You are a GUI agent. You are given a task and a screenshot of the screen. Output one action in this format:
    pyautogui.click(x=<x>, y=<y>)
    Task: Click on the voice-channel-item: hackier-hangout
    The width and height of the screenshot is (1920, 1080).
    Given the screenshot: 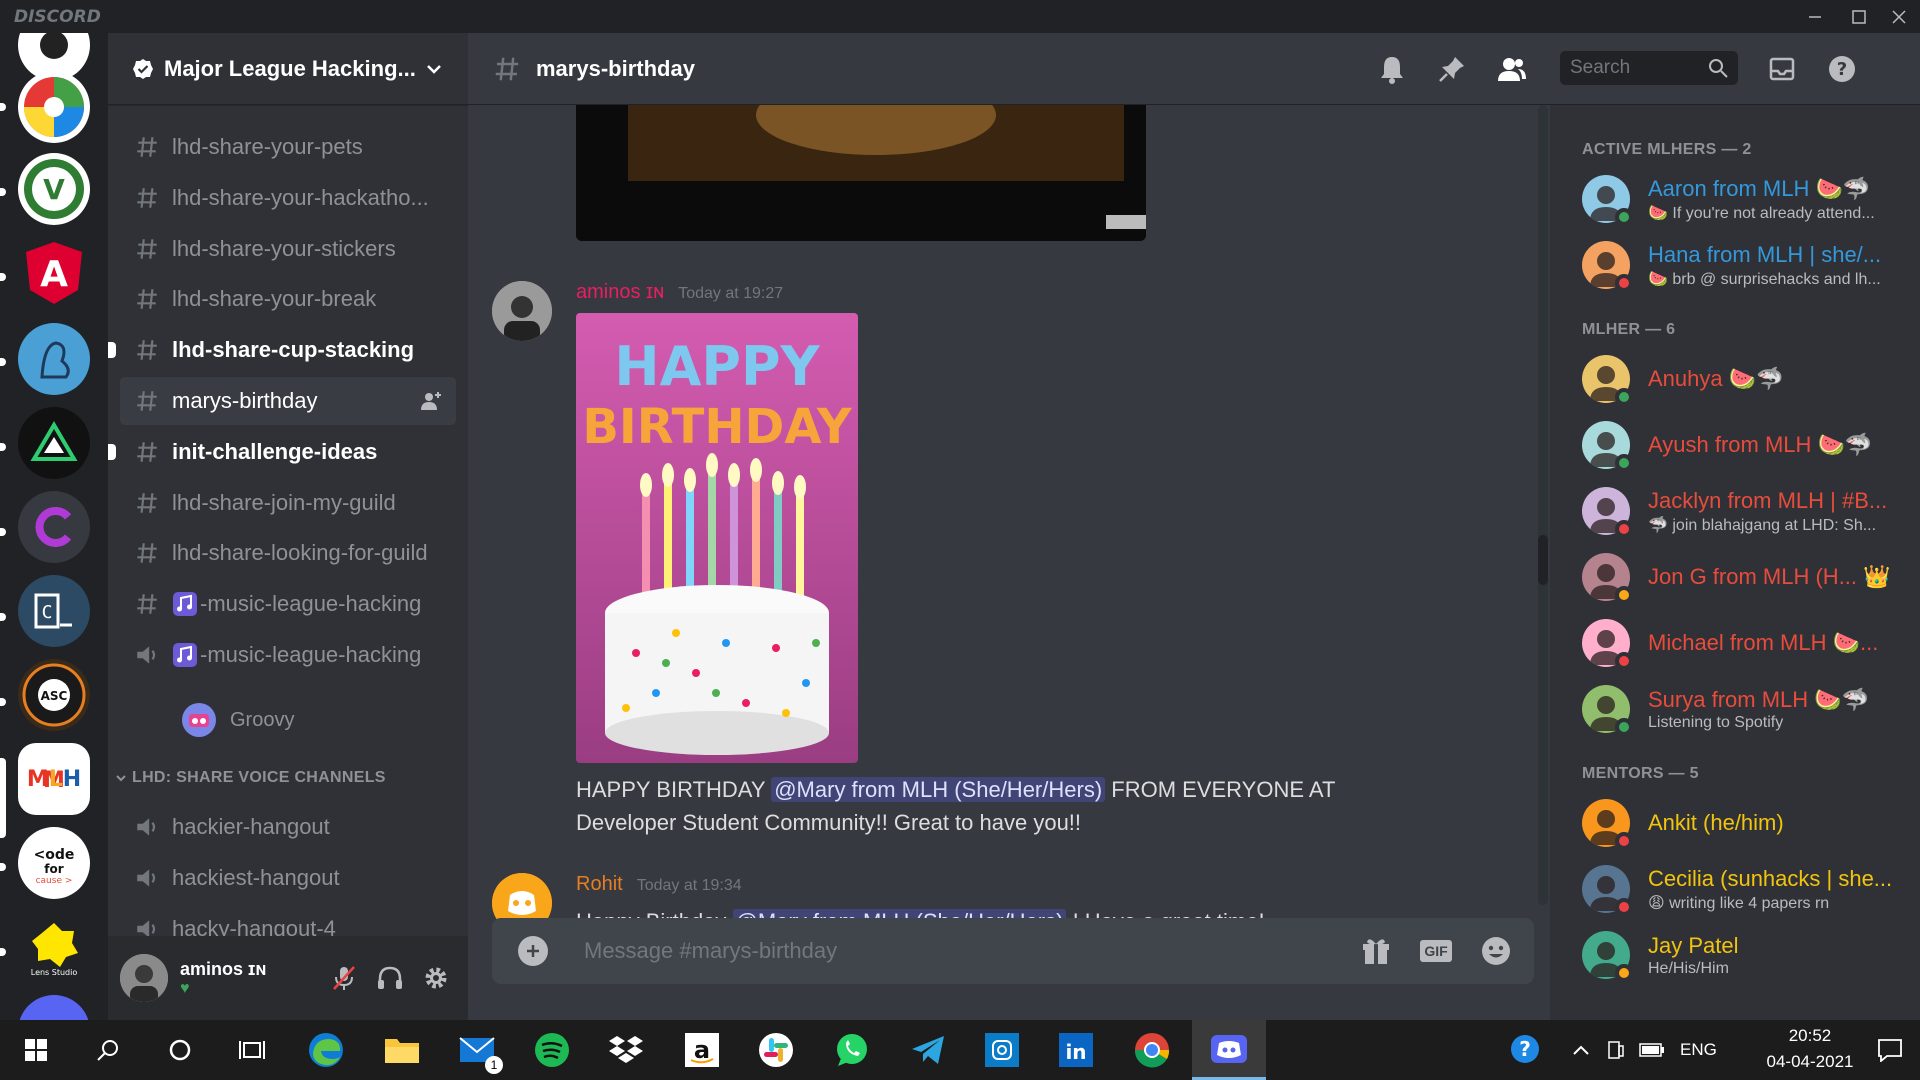 What is the action you would take?
    pyautogui.click(x=288, y=827)
    